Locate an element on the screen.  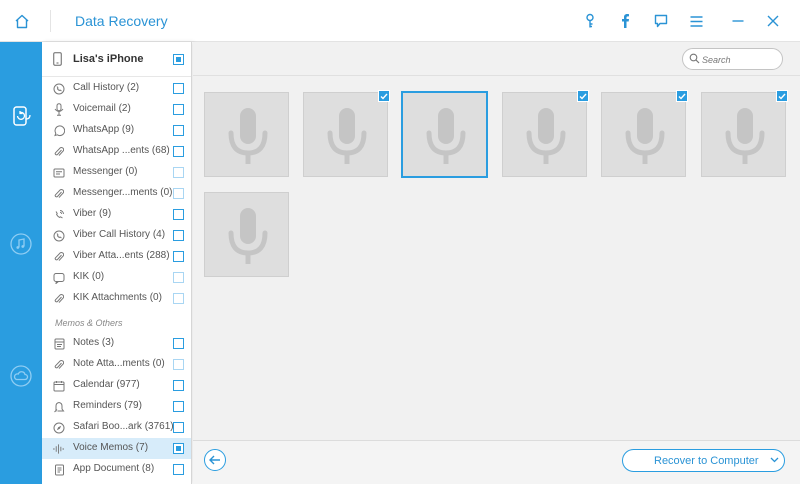
sidebar-item-label: WhatsApp ...ents (68) is located at coordinates (121, 150).